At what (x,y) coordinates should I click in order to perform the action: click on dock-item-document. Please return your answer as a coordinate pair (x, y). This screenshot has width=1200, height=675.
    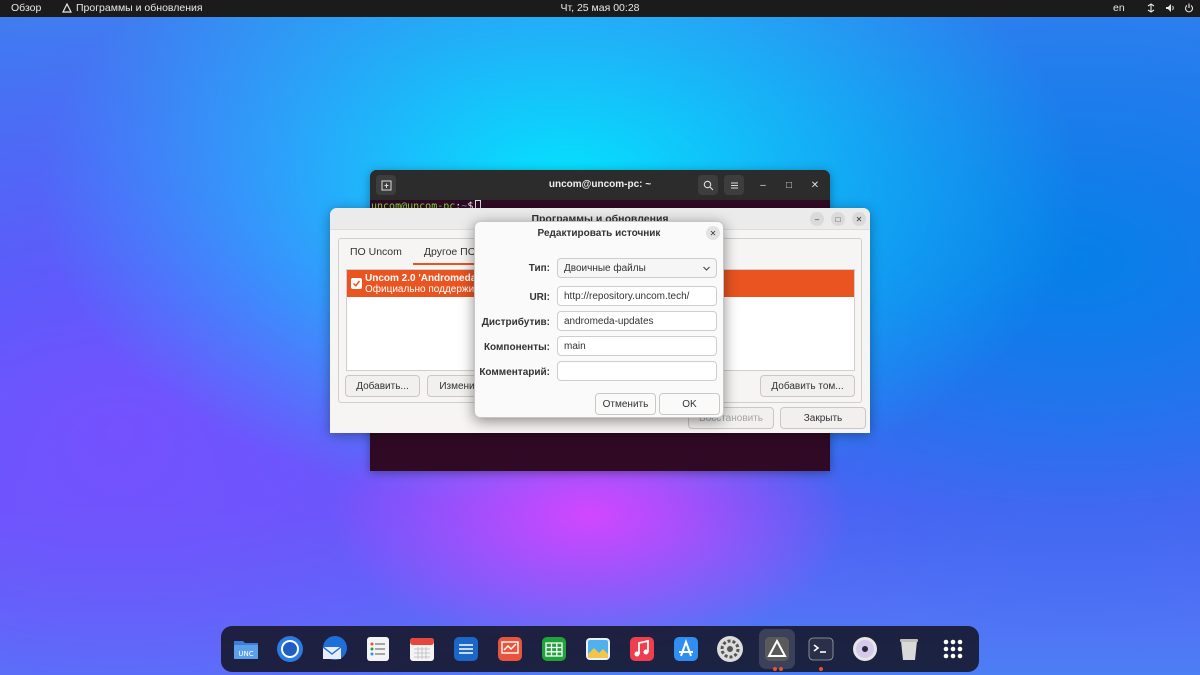
    Looking at the image, I should click on (466, 649).